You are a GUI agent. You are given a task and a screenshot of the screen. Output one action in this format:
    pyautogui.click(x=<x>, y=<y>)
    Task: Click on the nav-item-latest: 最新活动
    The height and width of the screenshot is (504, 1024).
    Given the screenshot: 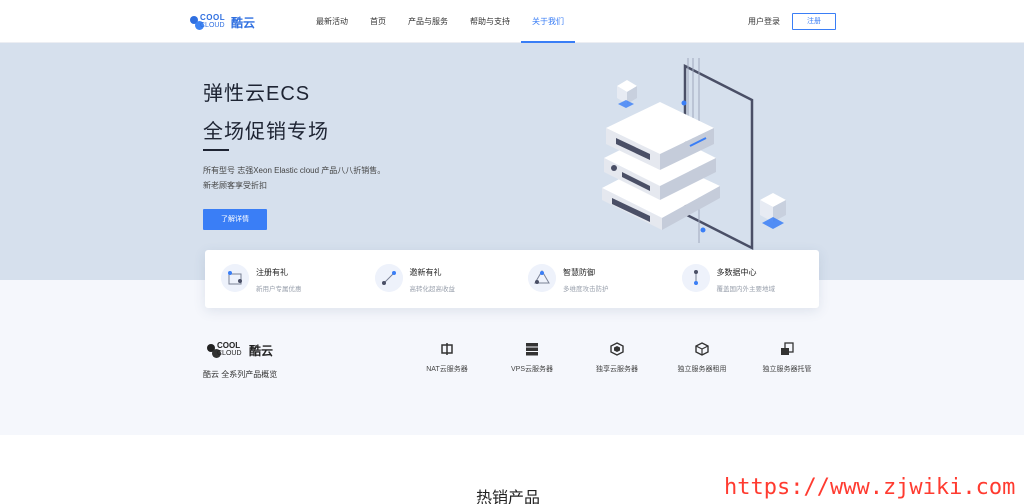 What is the action you would take?
    pyautogui.click(x=332, y=21)
    